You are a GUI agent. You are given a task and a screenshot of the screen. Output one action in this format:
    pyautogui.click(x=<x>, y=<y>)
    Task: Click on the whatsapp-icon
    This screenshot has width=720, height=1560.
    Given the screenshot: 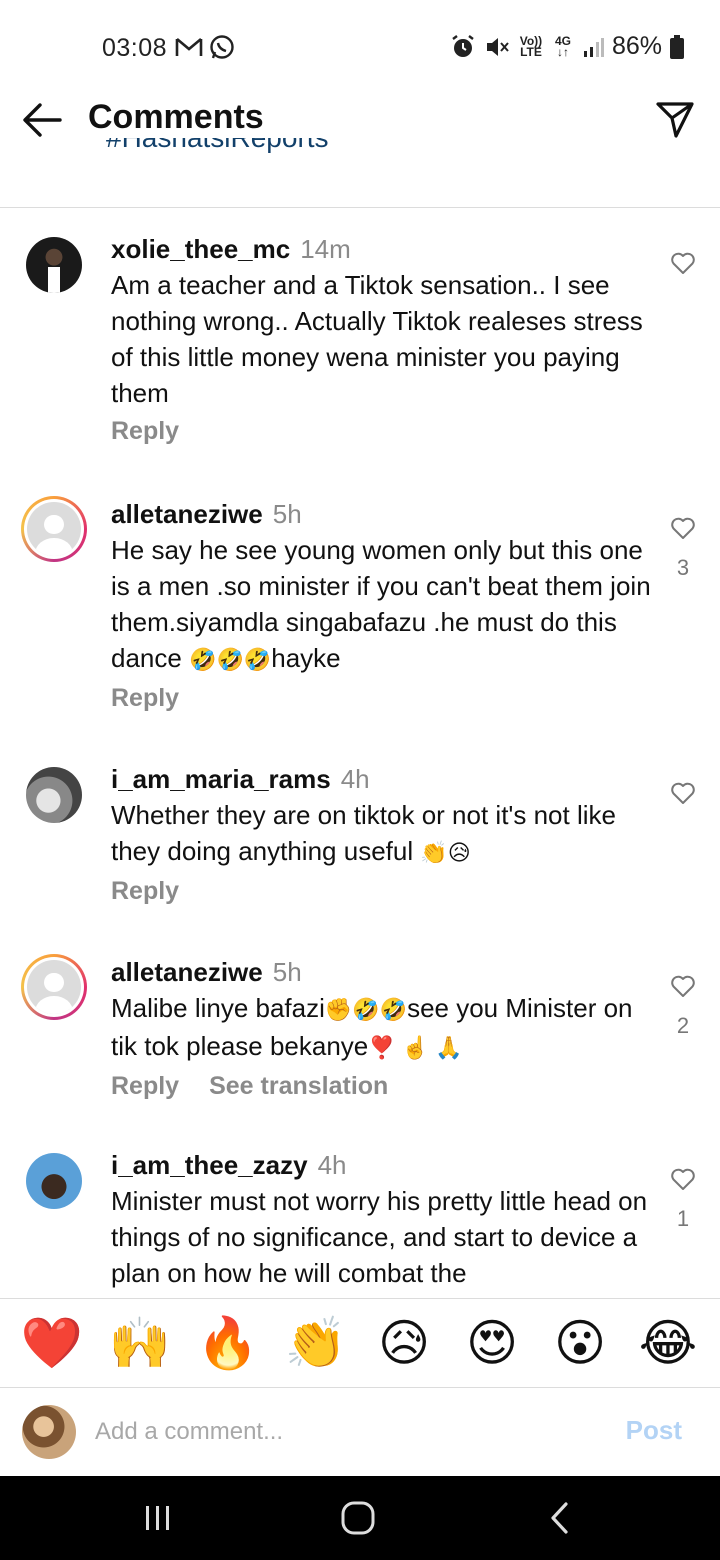 What is the action you would take?
    pyautogui.click(x=222, y=47)
    